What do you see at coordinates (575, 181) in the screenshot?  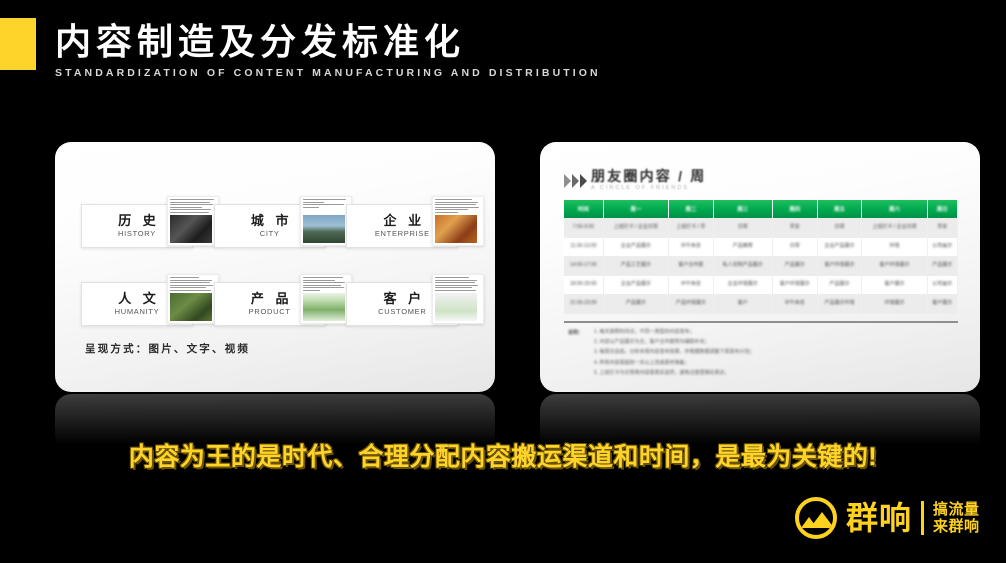 I see `double-chevron-icon` at bounding box center [575, 181].